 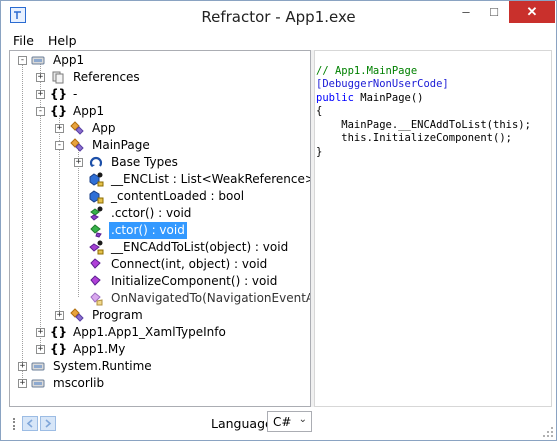 I want to click on menu-file: File, so click(x=23, y=40).